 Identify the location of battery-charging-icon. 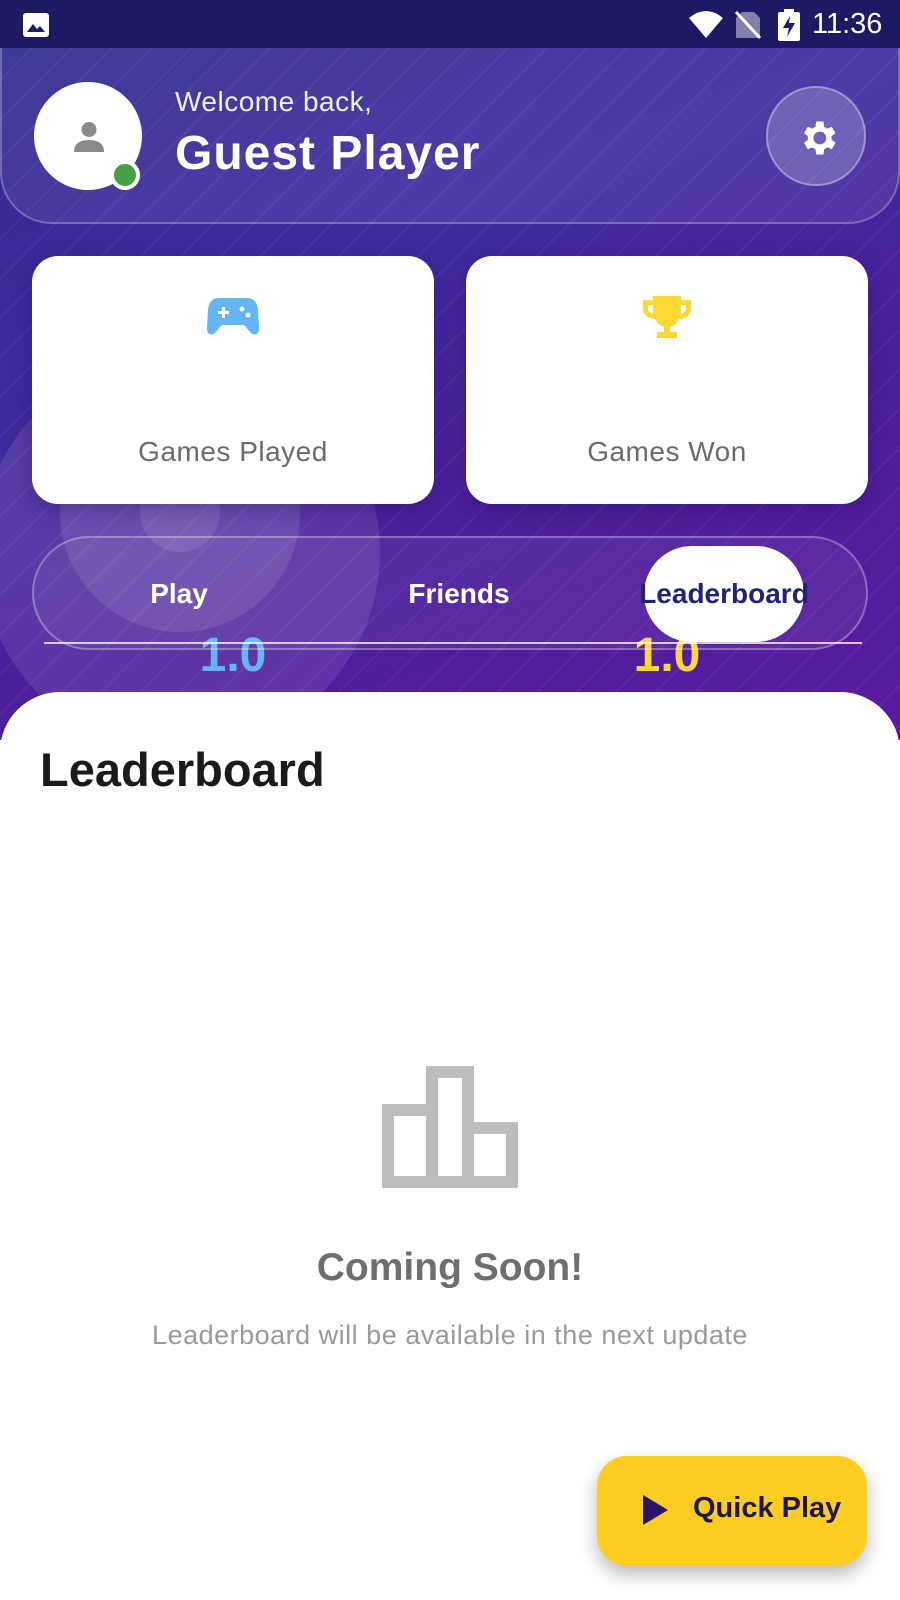
(789, 25).